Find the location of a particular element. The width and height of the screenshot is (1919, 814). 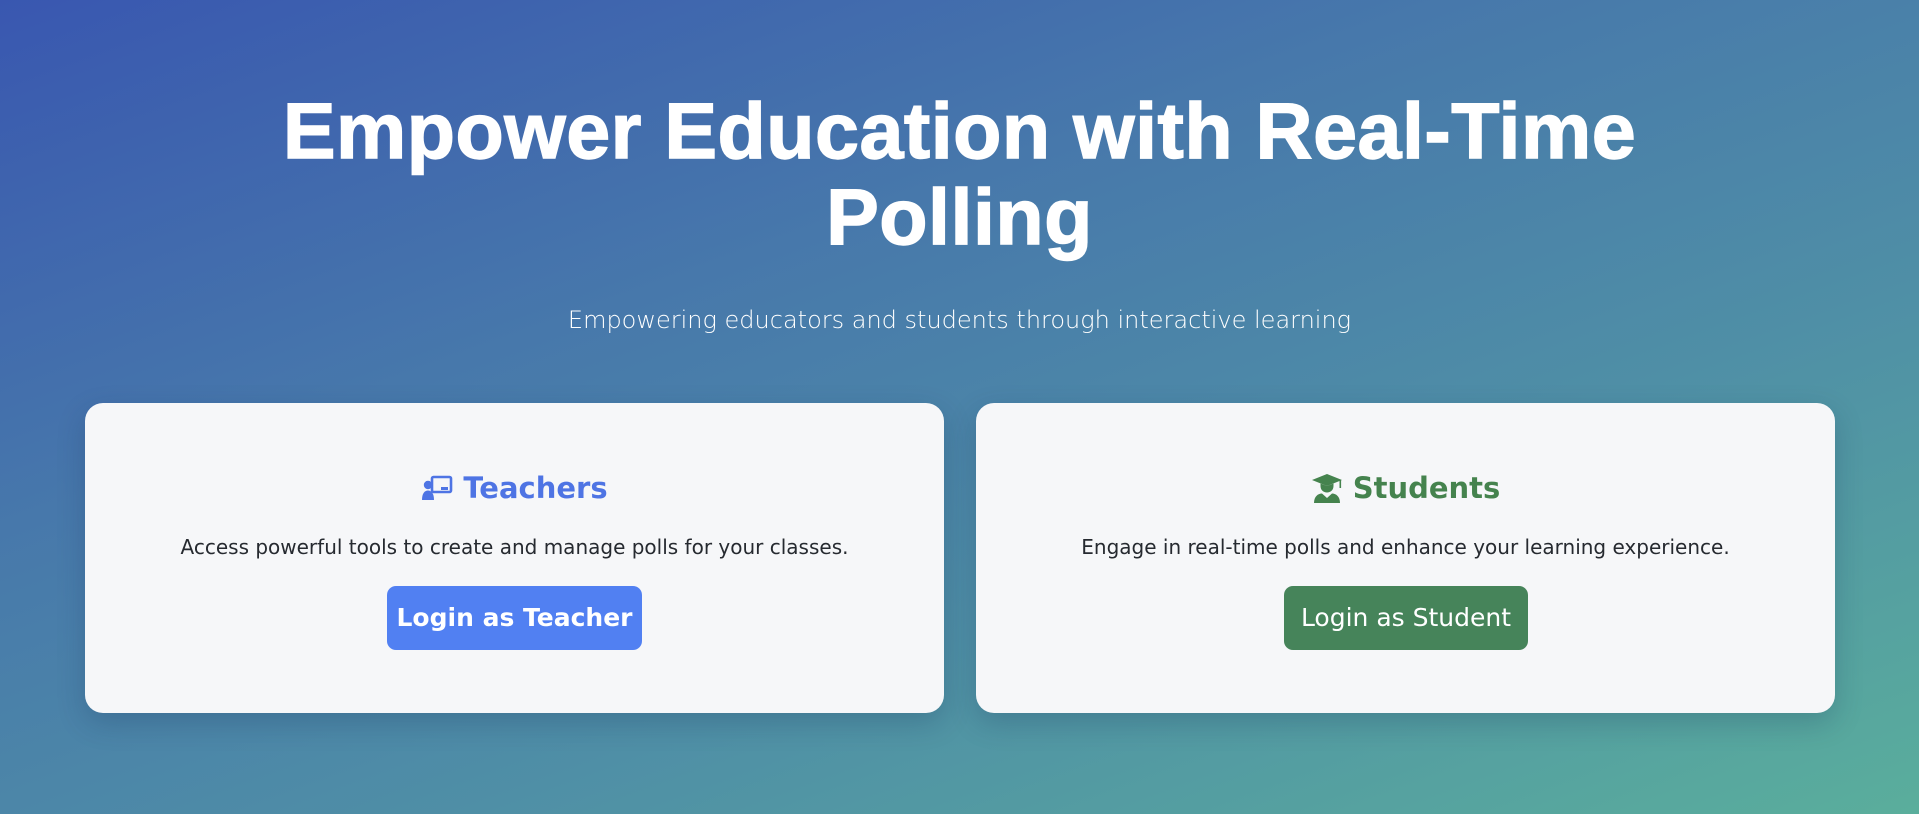

login-teacher-button: Login as Teacher is located at coordinates (514, 618).